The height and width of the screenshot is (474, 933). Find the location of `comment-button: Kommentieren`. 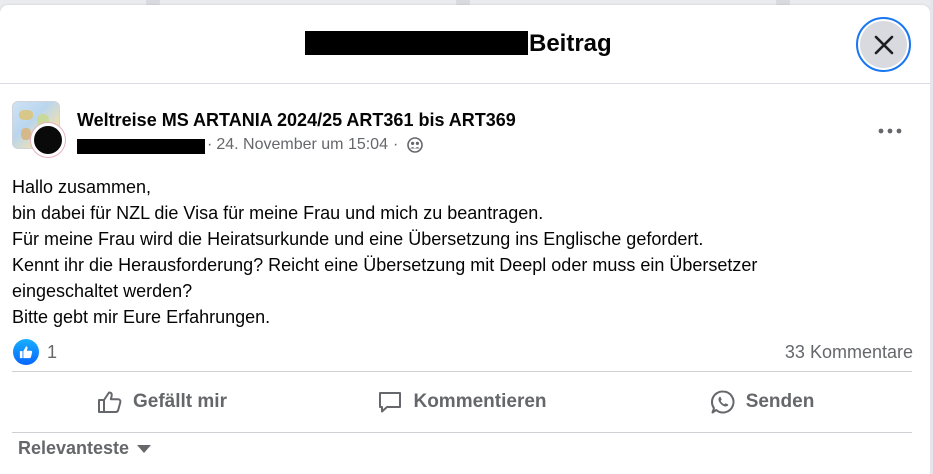

comment-button: Kommentieren is located at coordinates (462, 402).